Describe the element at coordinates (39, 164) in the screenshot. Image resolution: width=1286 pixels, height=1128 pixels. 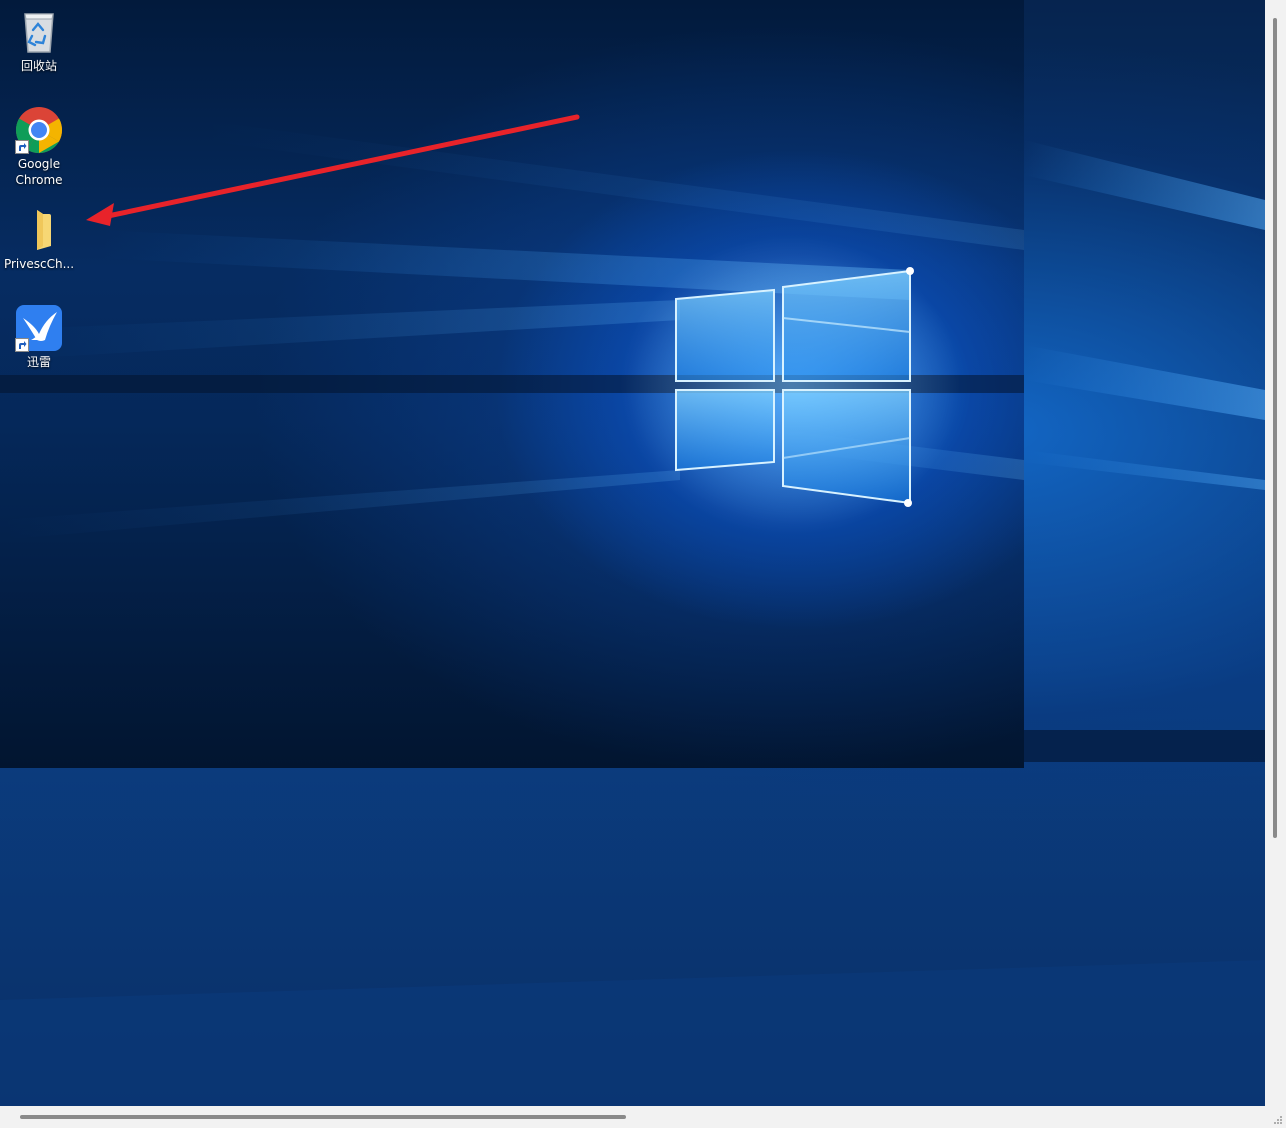
I see `chrome-label-line1: Google` at that location.